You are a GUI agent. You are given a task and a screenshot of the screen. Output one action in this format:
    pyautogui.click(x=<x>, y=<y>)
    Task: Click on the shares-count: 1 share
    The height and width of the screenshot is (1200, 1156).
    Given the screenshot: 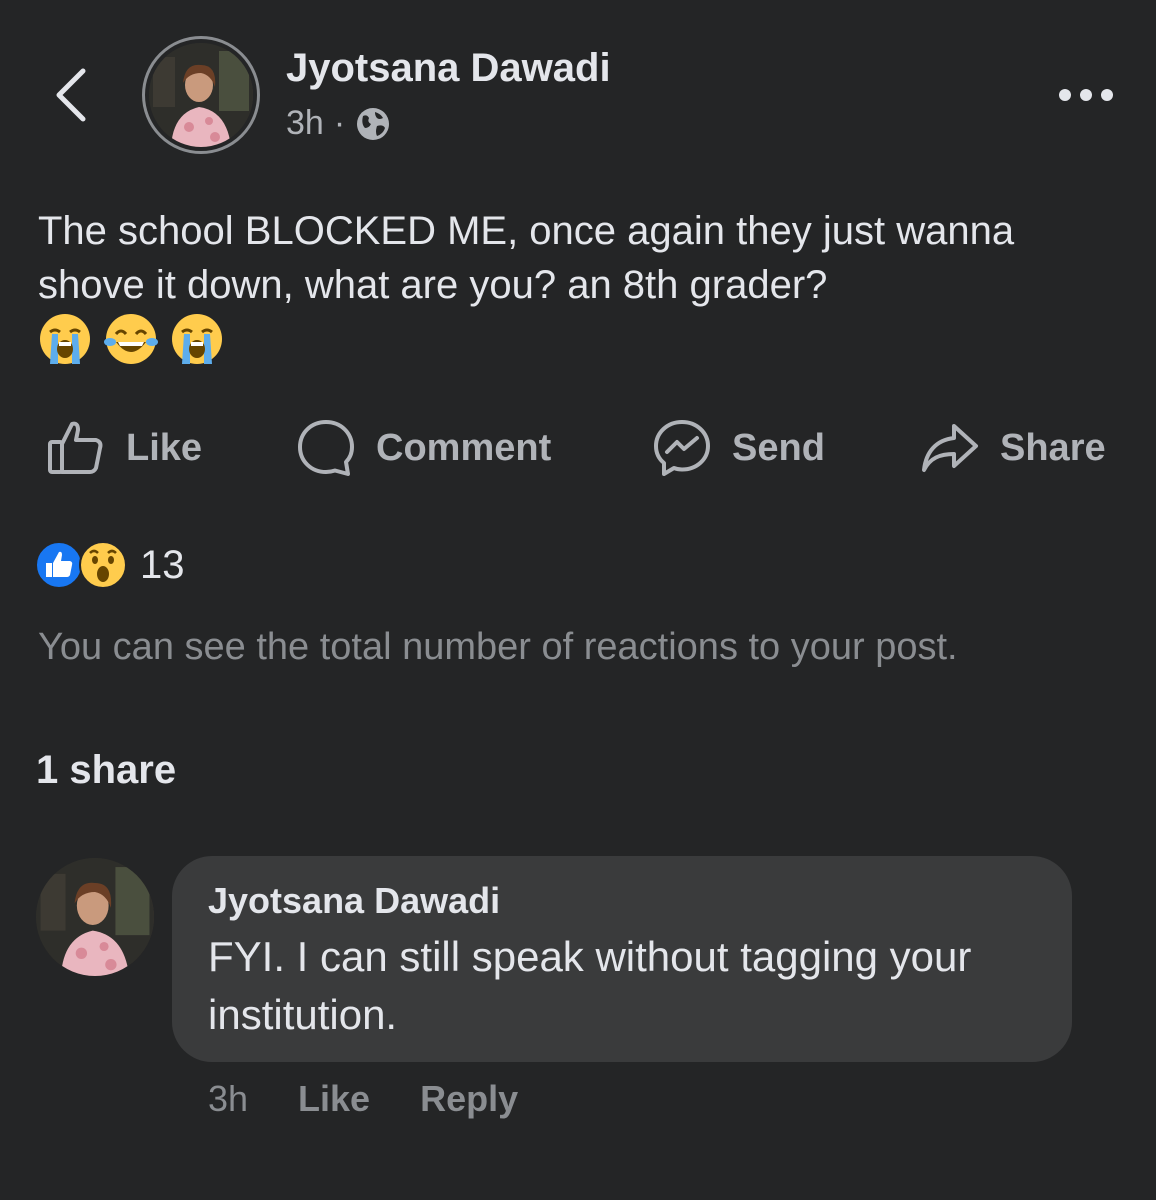 What is the action you would take?
    pyautogui.click(x=106, y=770)
    